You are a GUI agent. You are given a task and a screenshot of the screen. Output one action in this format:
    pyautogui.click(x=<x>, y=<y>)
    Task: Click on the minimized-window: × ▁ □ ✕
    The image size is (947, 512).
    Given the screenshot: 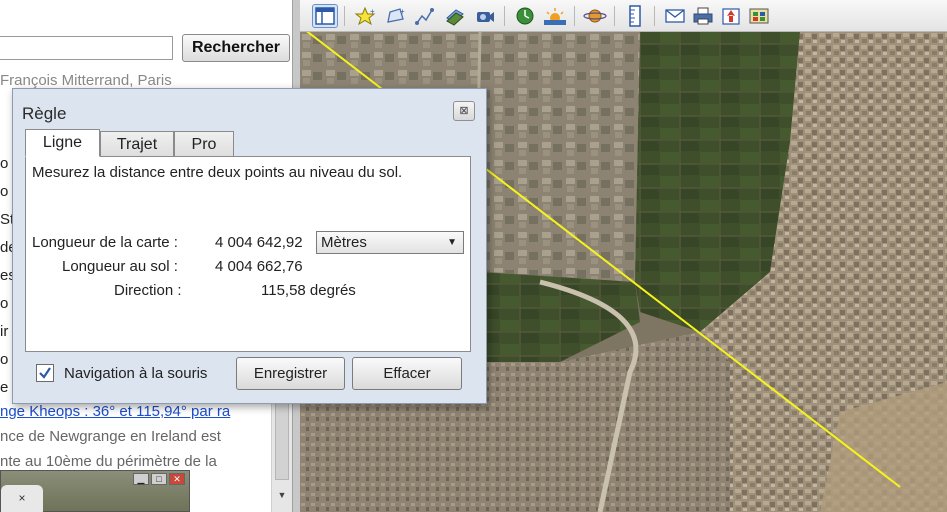 What is the action you would take?
    pyautogui.click(x=95, y=491)
    